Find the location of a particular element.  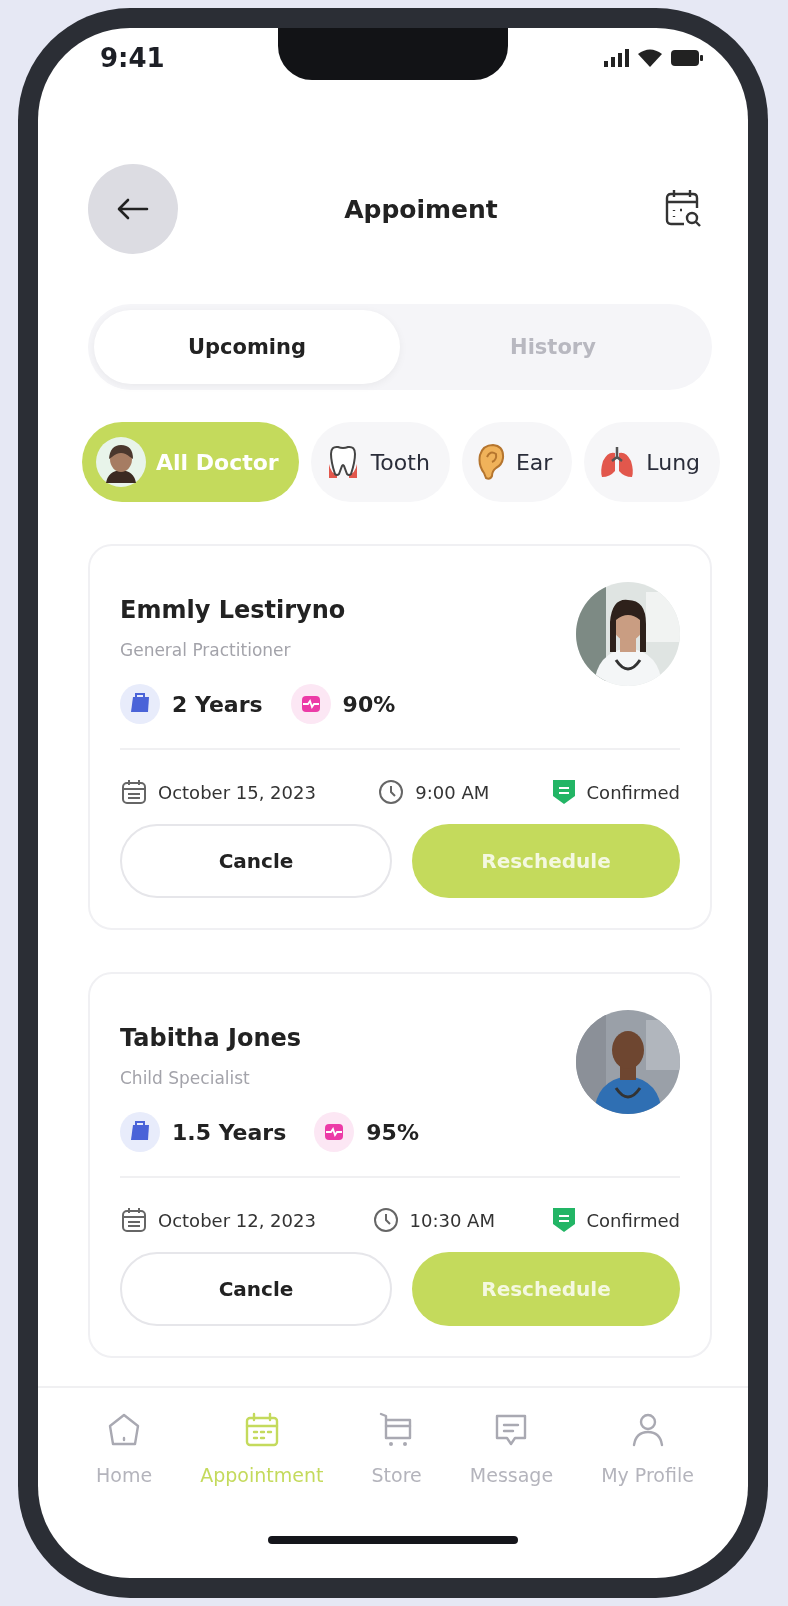

filter-chip: All Doctor is located at coordinates (190, 462).